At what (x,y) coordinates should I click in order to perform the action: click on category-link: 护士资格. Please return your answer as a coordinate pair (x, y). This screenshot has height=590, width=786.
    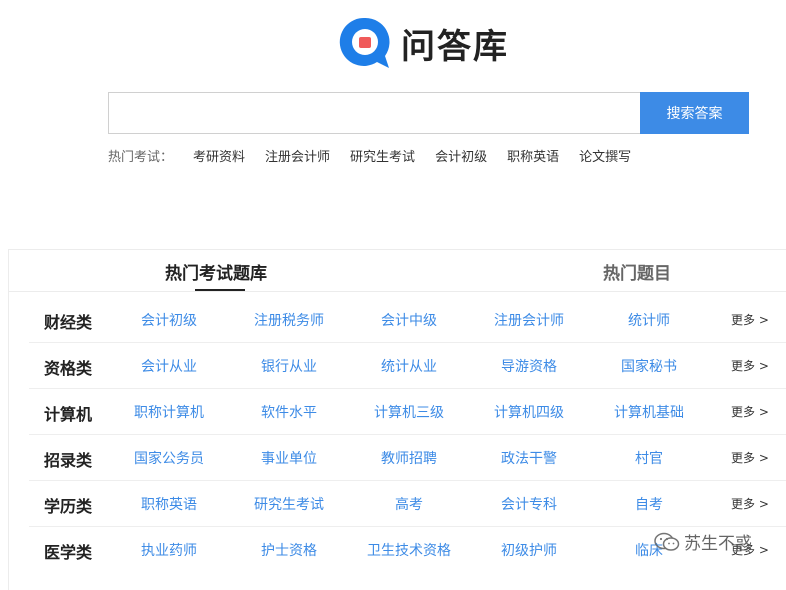
    Looking at the image, I should click on (289, 550).